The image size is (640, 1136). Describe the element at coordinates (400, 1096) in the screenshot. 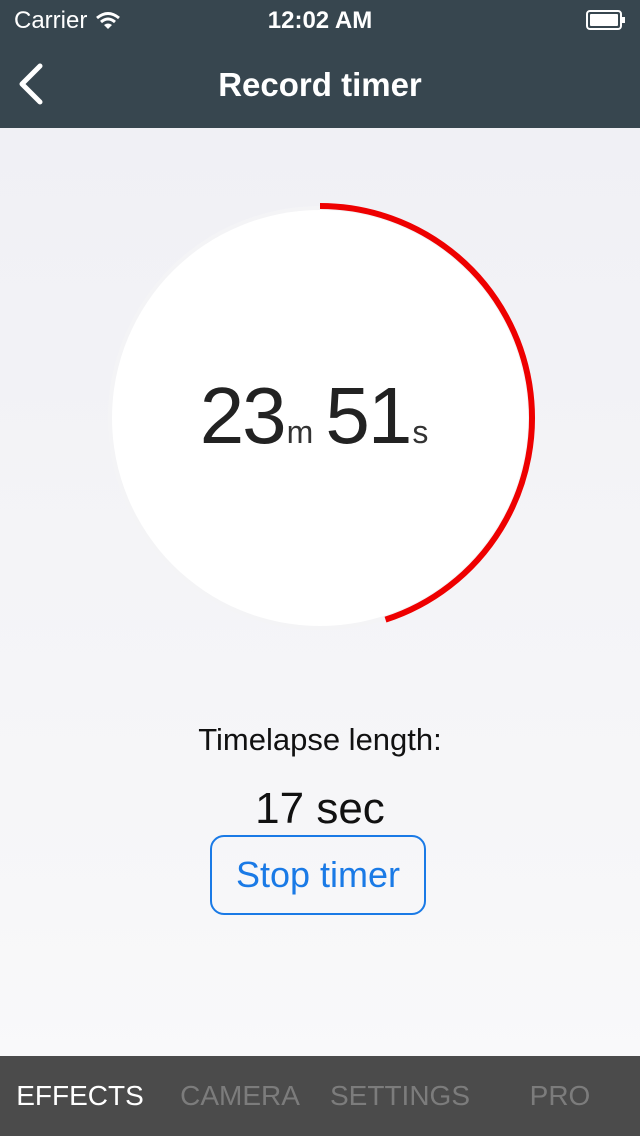

I see `tab-settings: SETTINGS` at that location.